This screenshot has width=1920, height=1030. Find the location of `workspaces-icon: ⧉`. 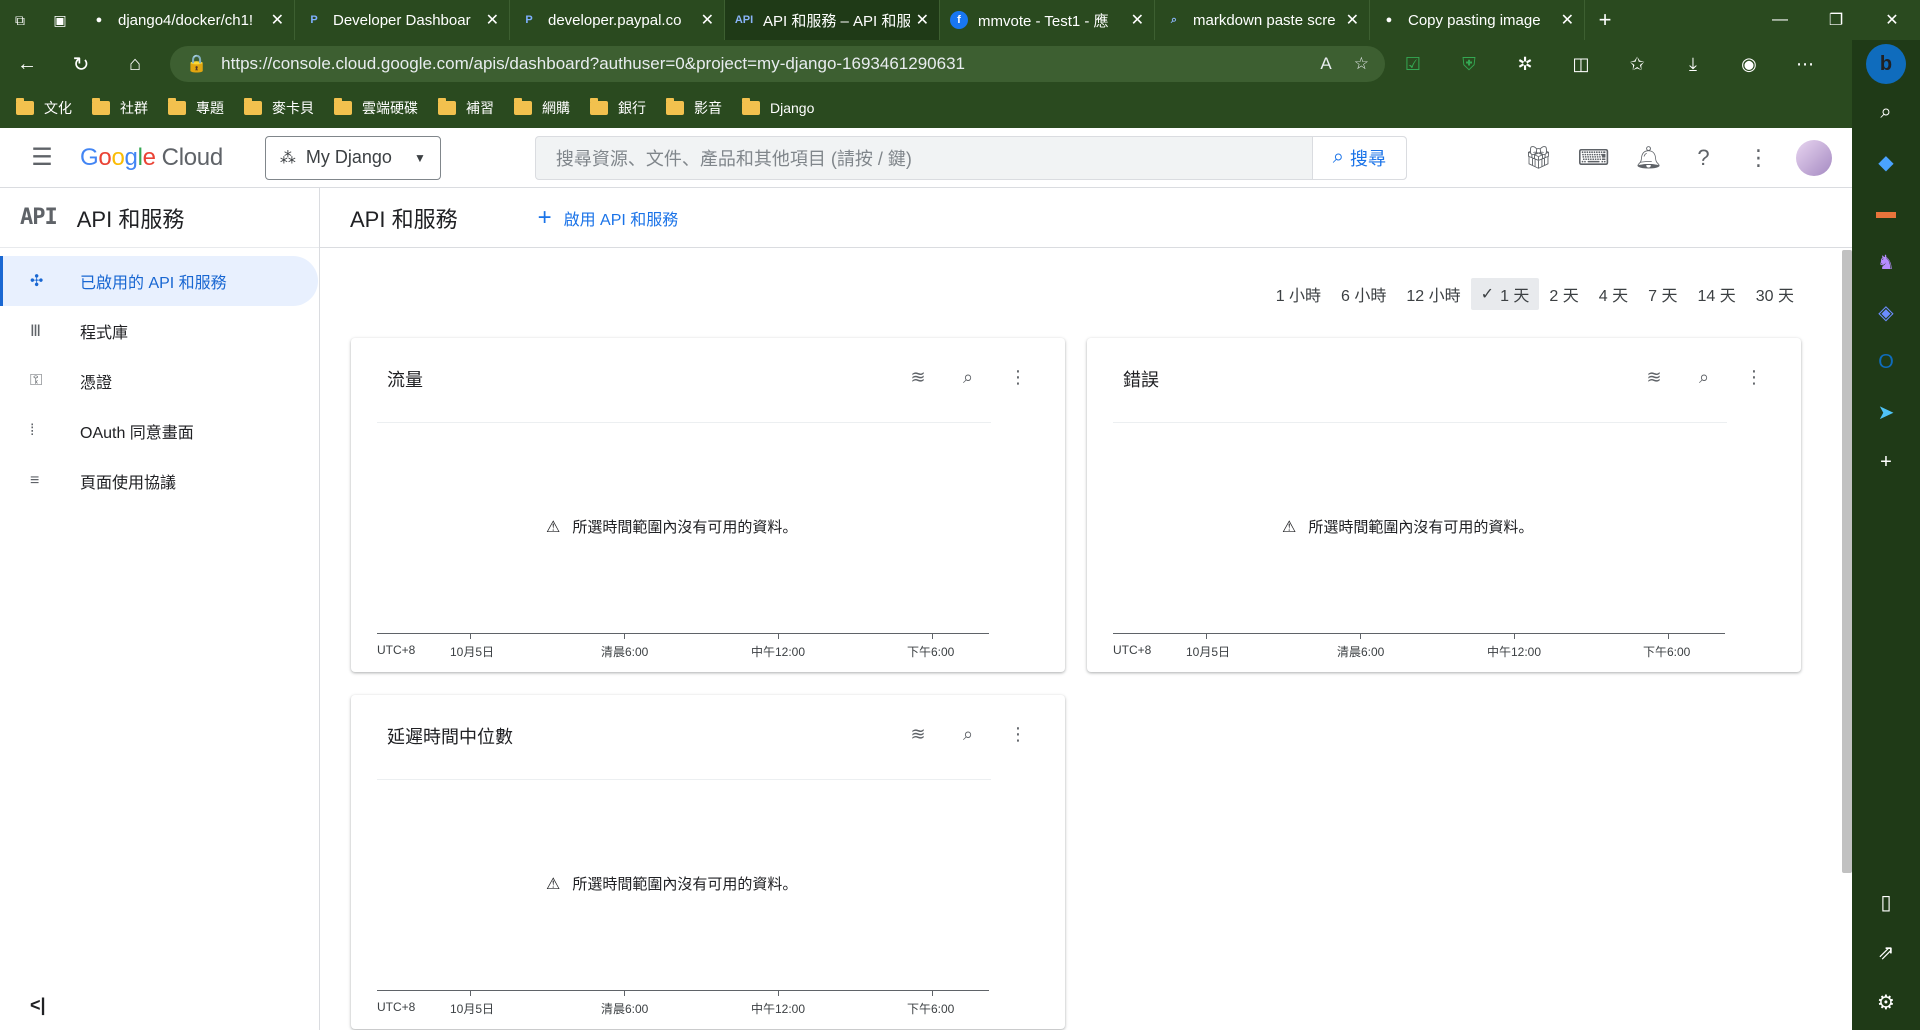

workspaces-icon: ⧉ is located at coordinates (20, 20).